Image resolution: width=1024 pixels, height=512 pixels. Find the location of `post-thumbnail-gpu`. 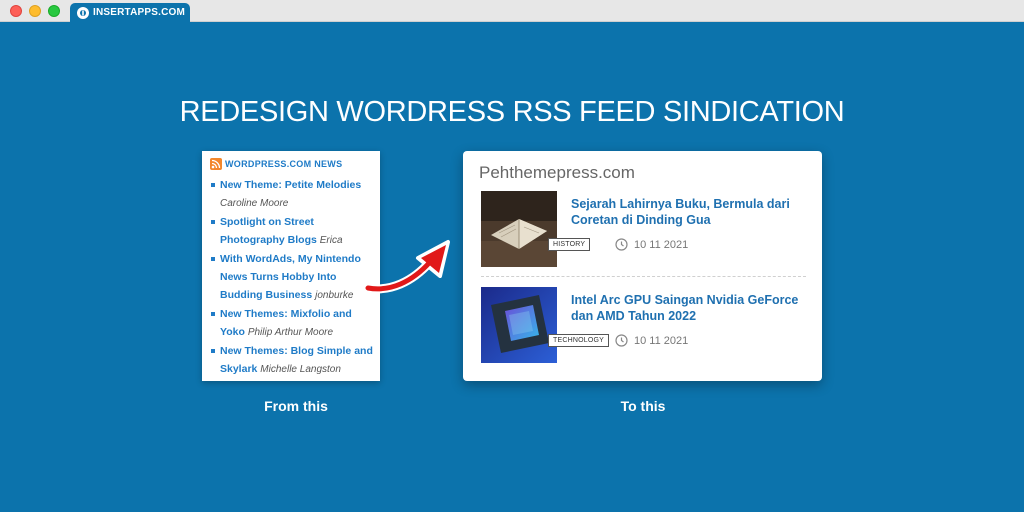

post-thumbnail-gpu is located at coordinates (519, 325).